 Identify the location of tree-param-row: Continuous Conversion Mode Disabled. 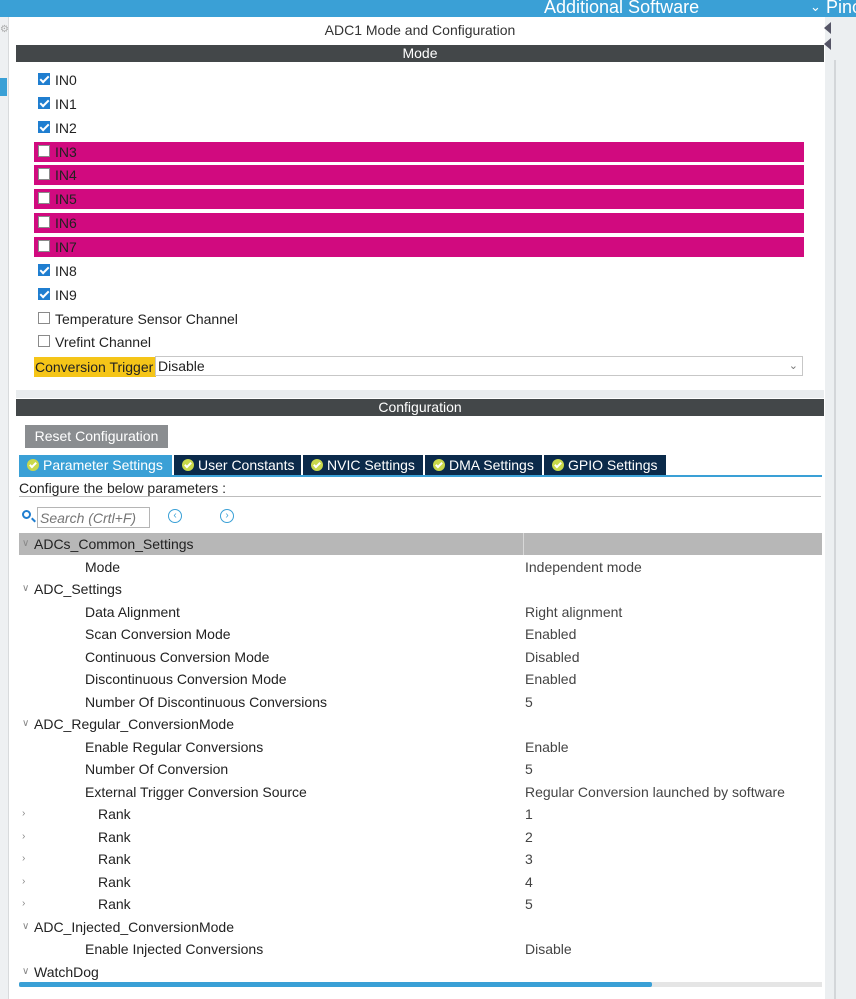
(420, 657).